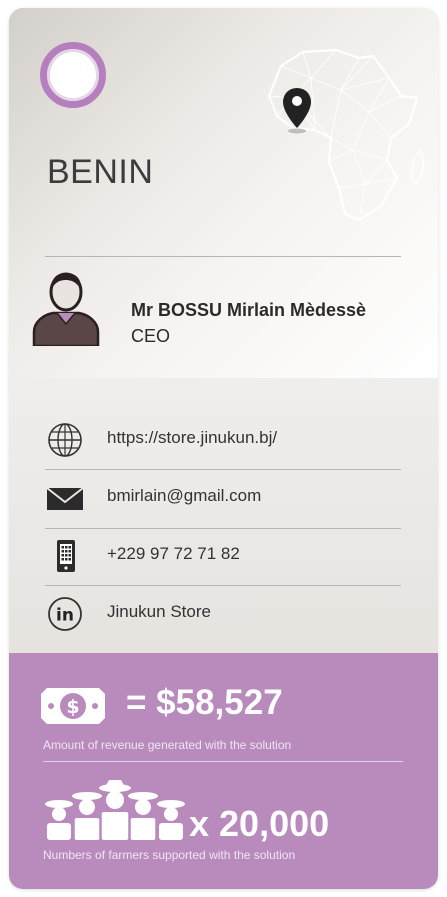 The width and height of the screenshot is (447, 897). Describe the element at coordinates (184, 496) in the screenshot. I see `email-link: bmirlain@gmail.com` at that location.